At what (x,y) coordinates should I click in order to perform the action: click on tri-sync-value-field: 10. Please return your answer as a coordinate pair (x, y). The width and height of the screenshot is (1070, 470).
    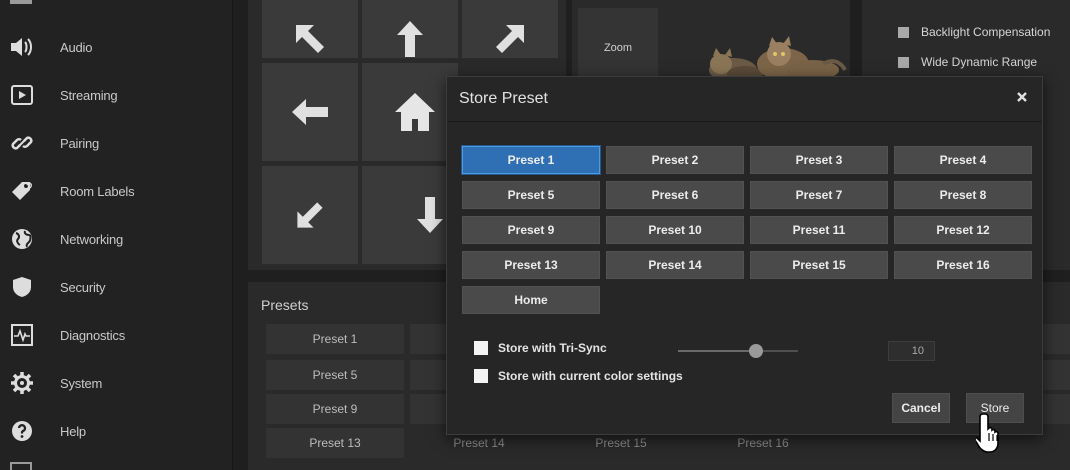
    Looking at the image, I should click on (911, 351).